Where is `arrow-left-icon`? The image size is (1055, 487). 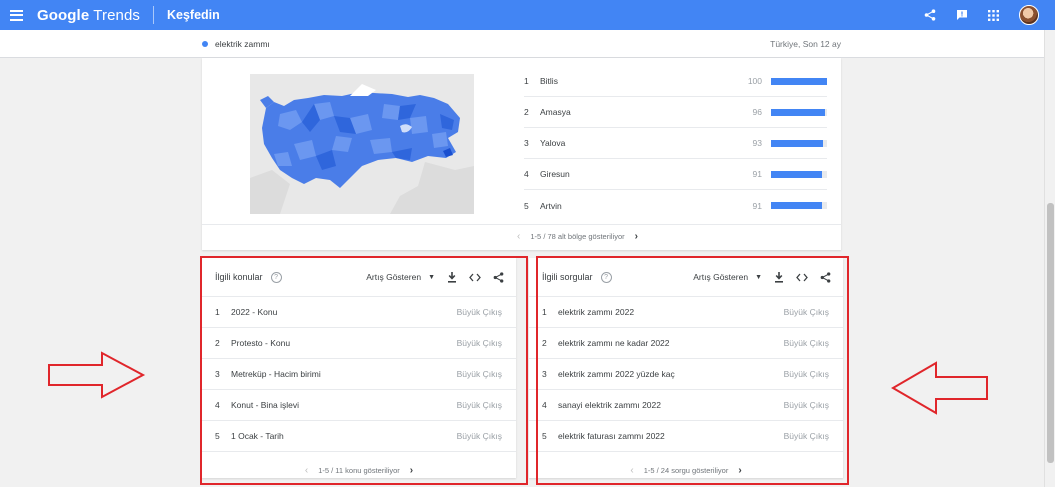
arrow-left-icon is located at coordinates (939, 388).